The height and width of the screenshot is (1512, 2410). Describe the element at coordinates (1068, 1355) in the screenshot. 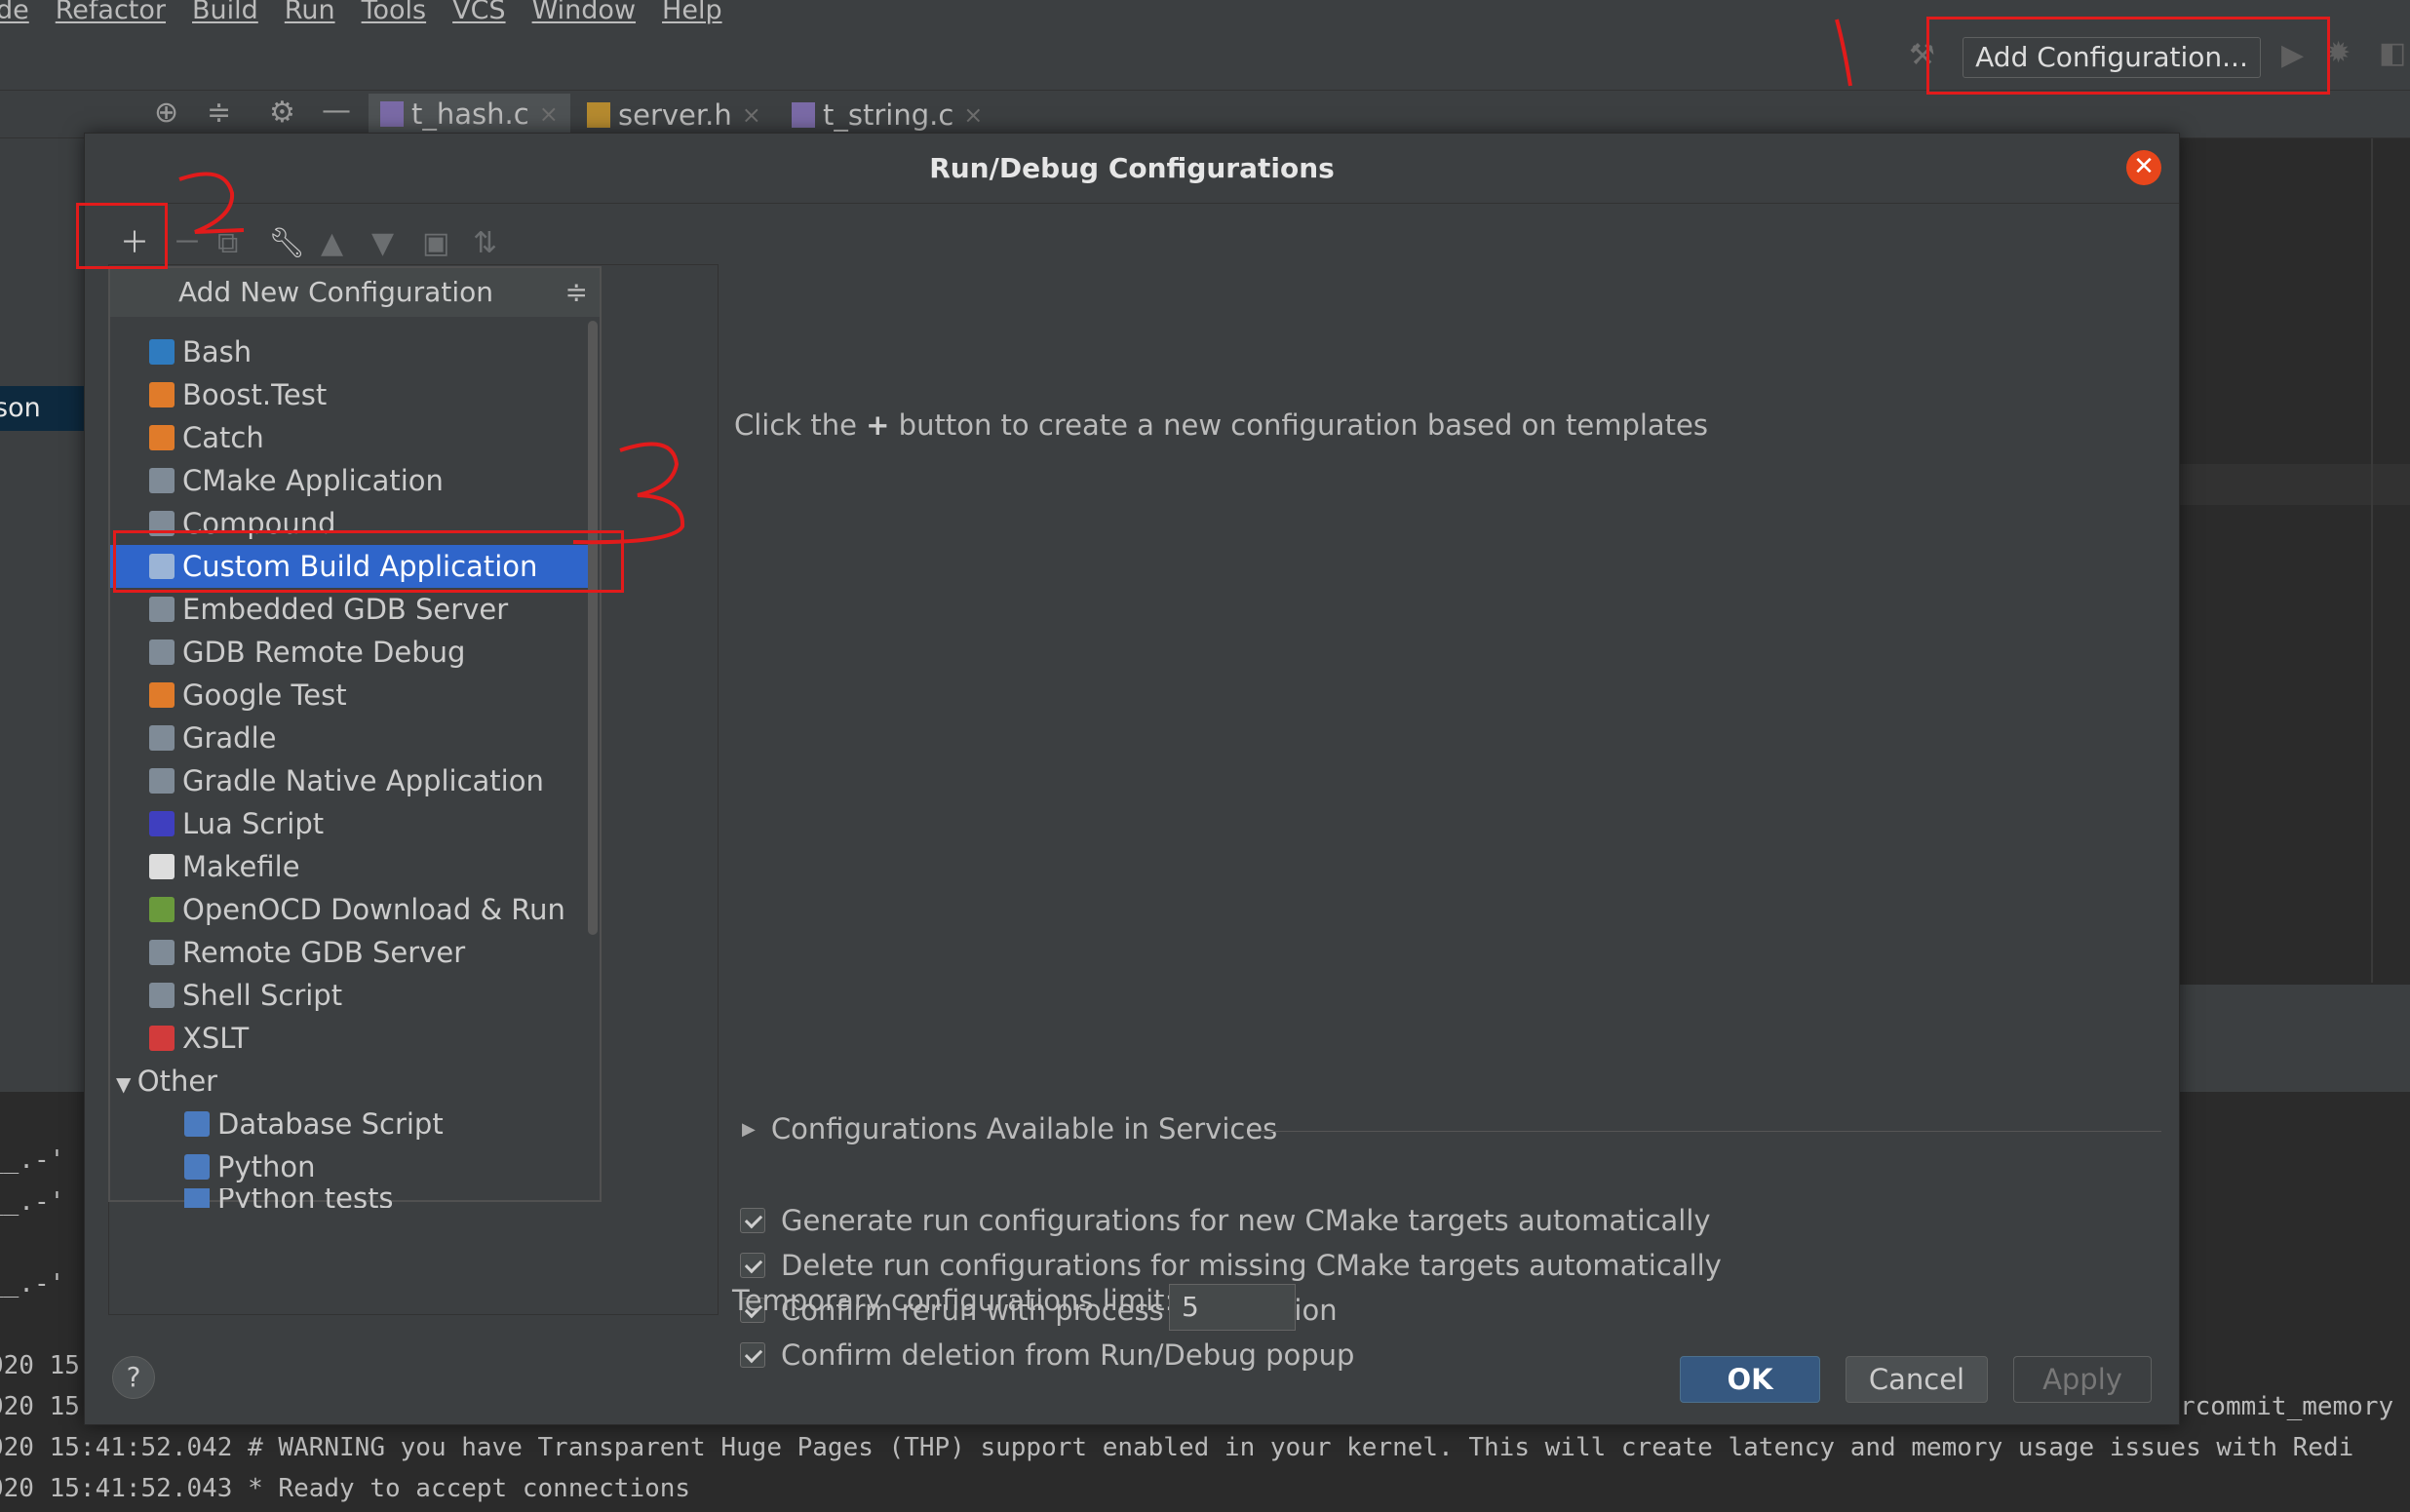

I see `checkbox-label: Confirm deletion from Run/Debug popup` at that location.